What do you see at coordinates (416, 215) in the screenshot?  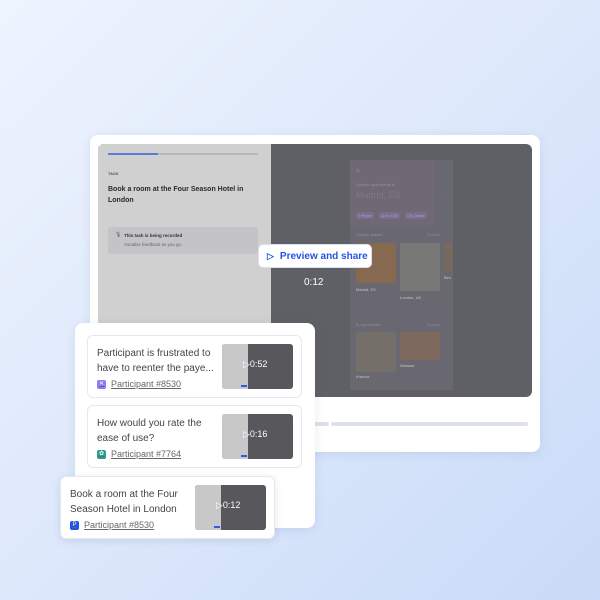 I see `chip: City Centre` at bounding box center [416, 215].